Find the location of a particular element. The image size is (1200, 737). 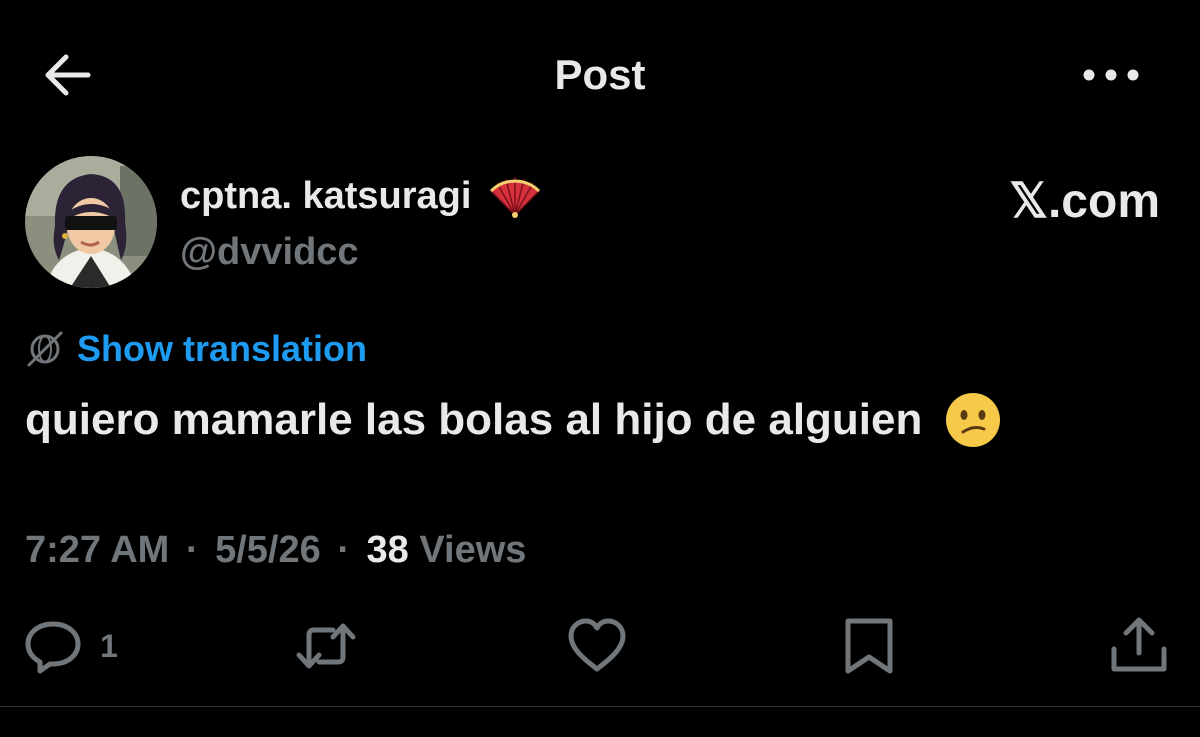

show-translation-link: Show translation is located at coordinates (222, 349).